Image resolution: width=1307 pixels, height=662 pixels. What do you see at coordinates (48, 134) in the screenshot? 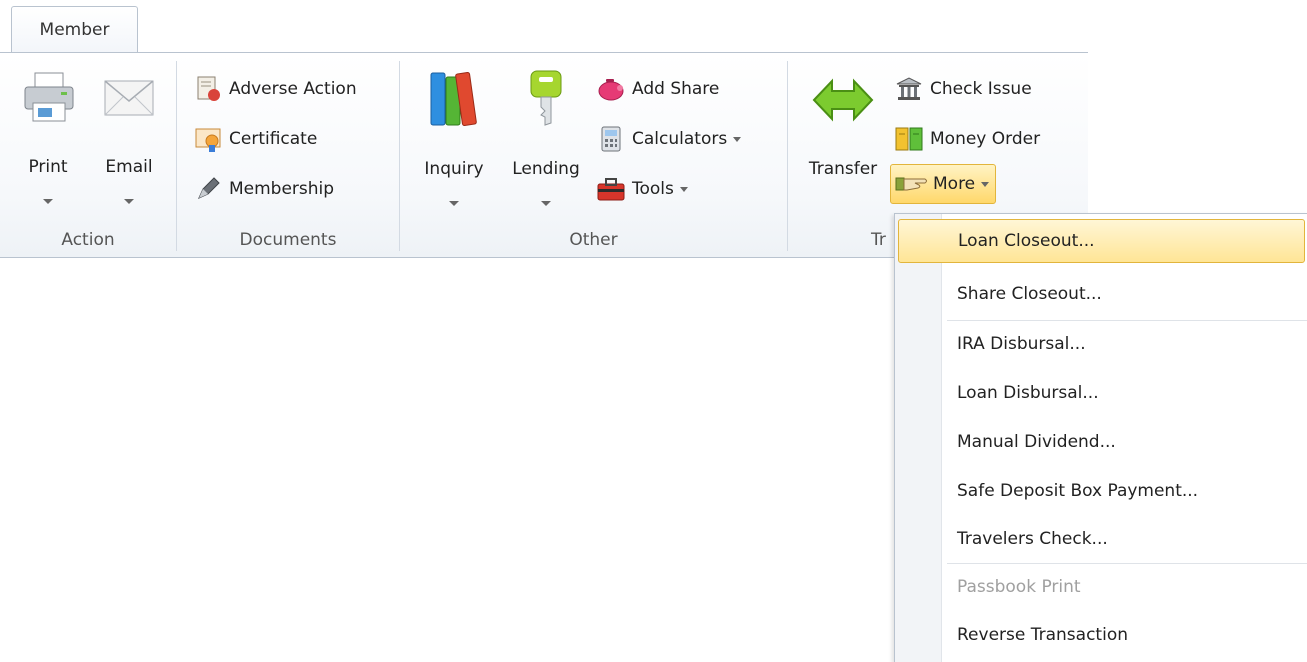
I see `print-button: Print` at bounding box center [48, 134].